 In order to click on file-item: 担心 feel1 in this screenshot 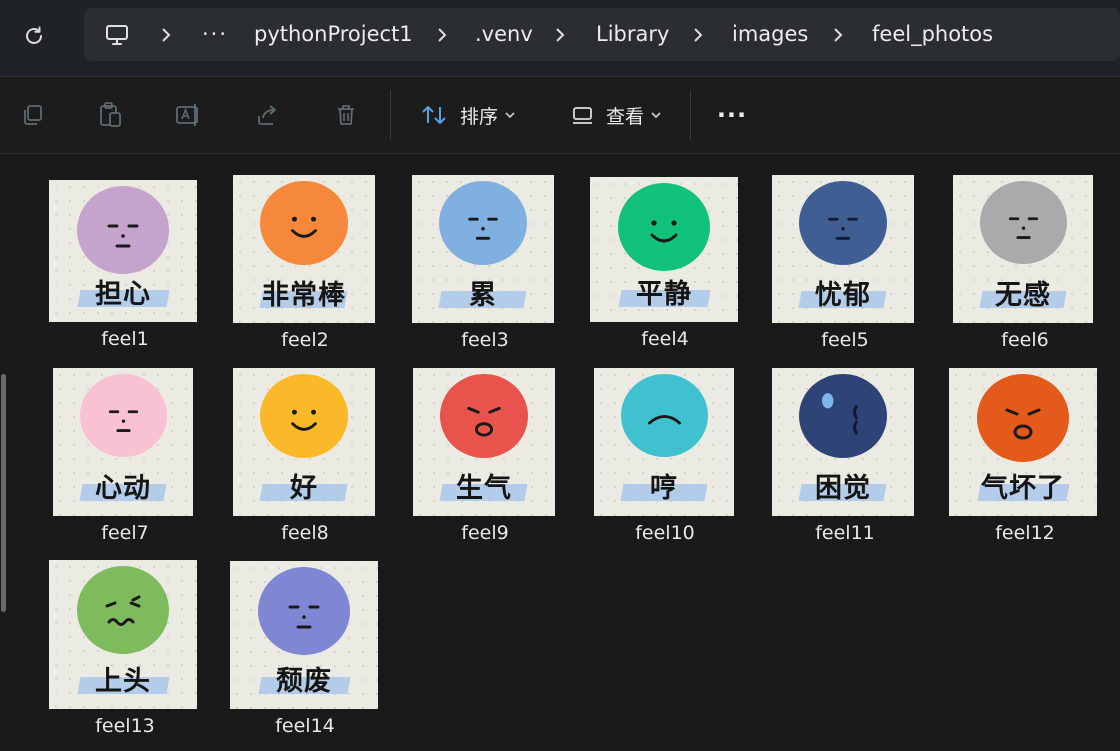, I will do `click(125, 255)`.